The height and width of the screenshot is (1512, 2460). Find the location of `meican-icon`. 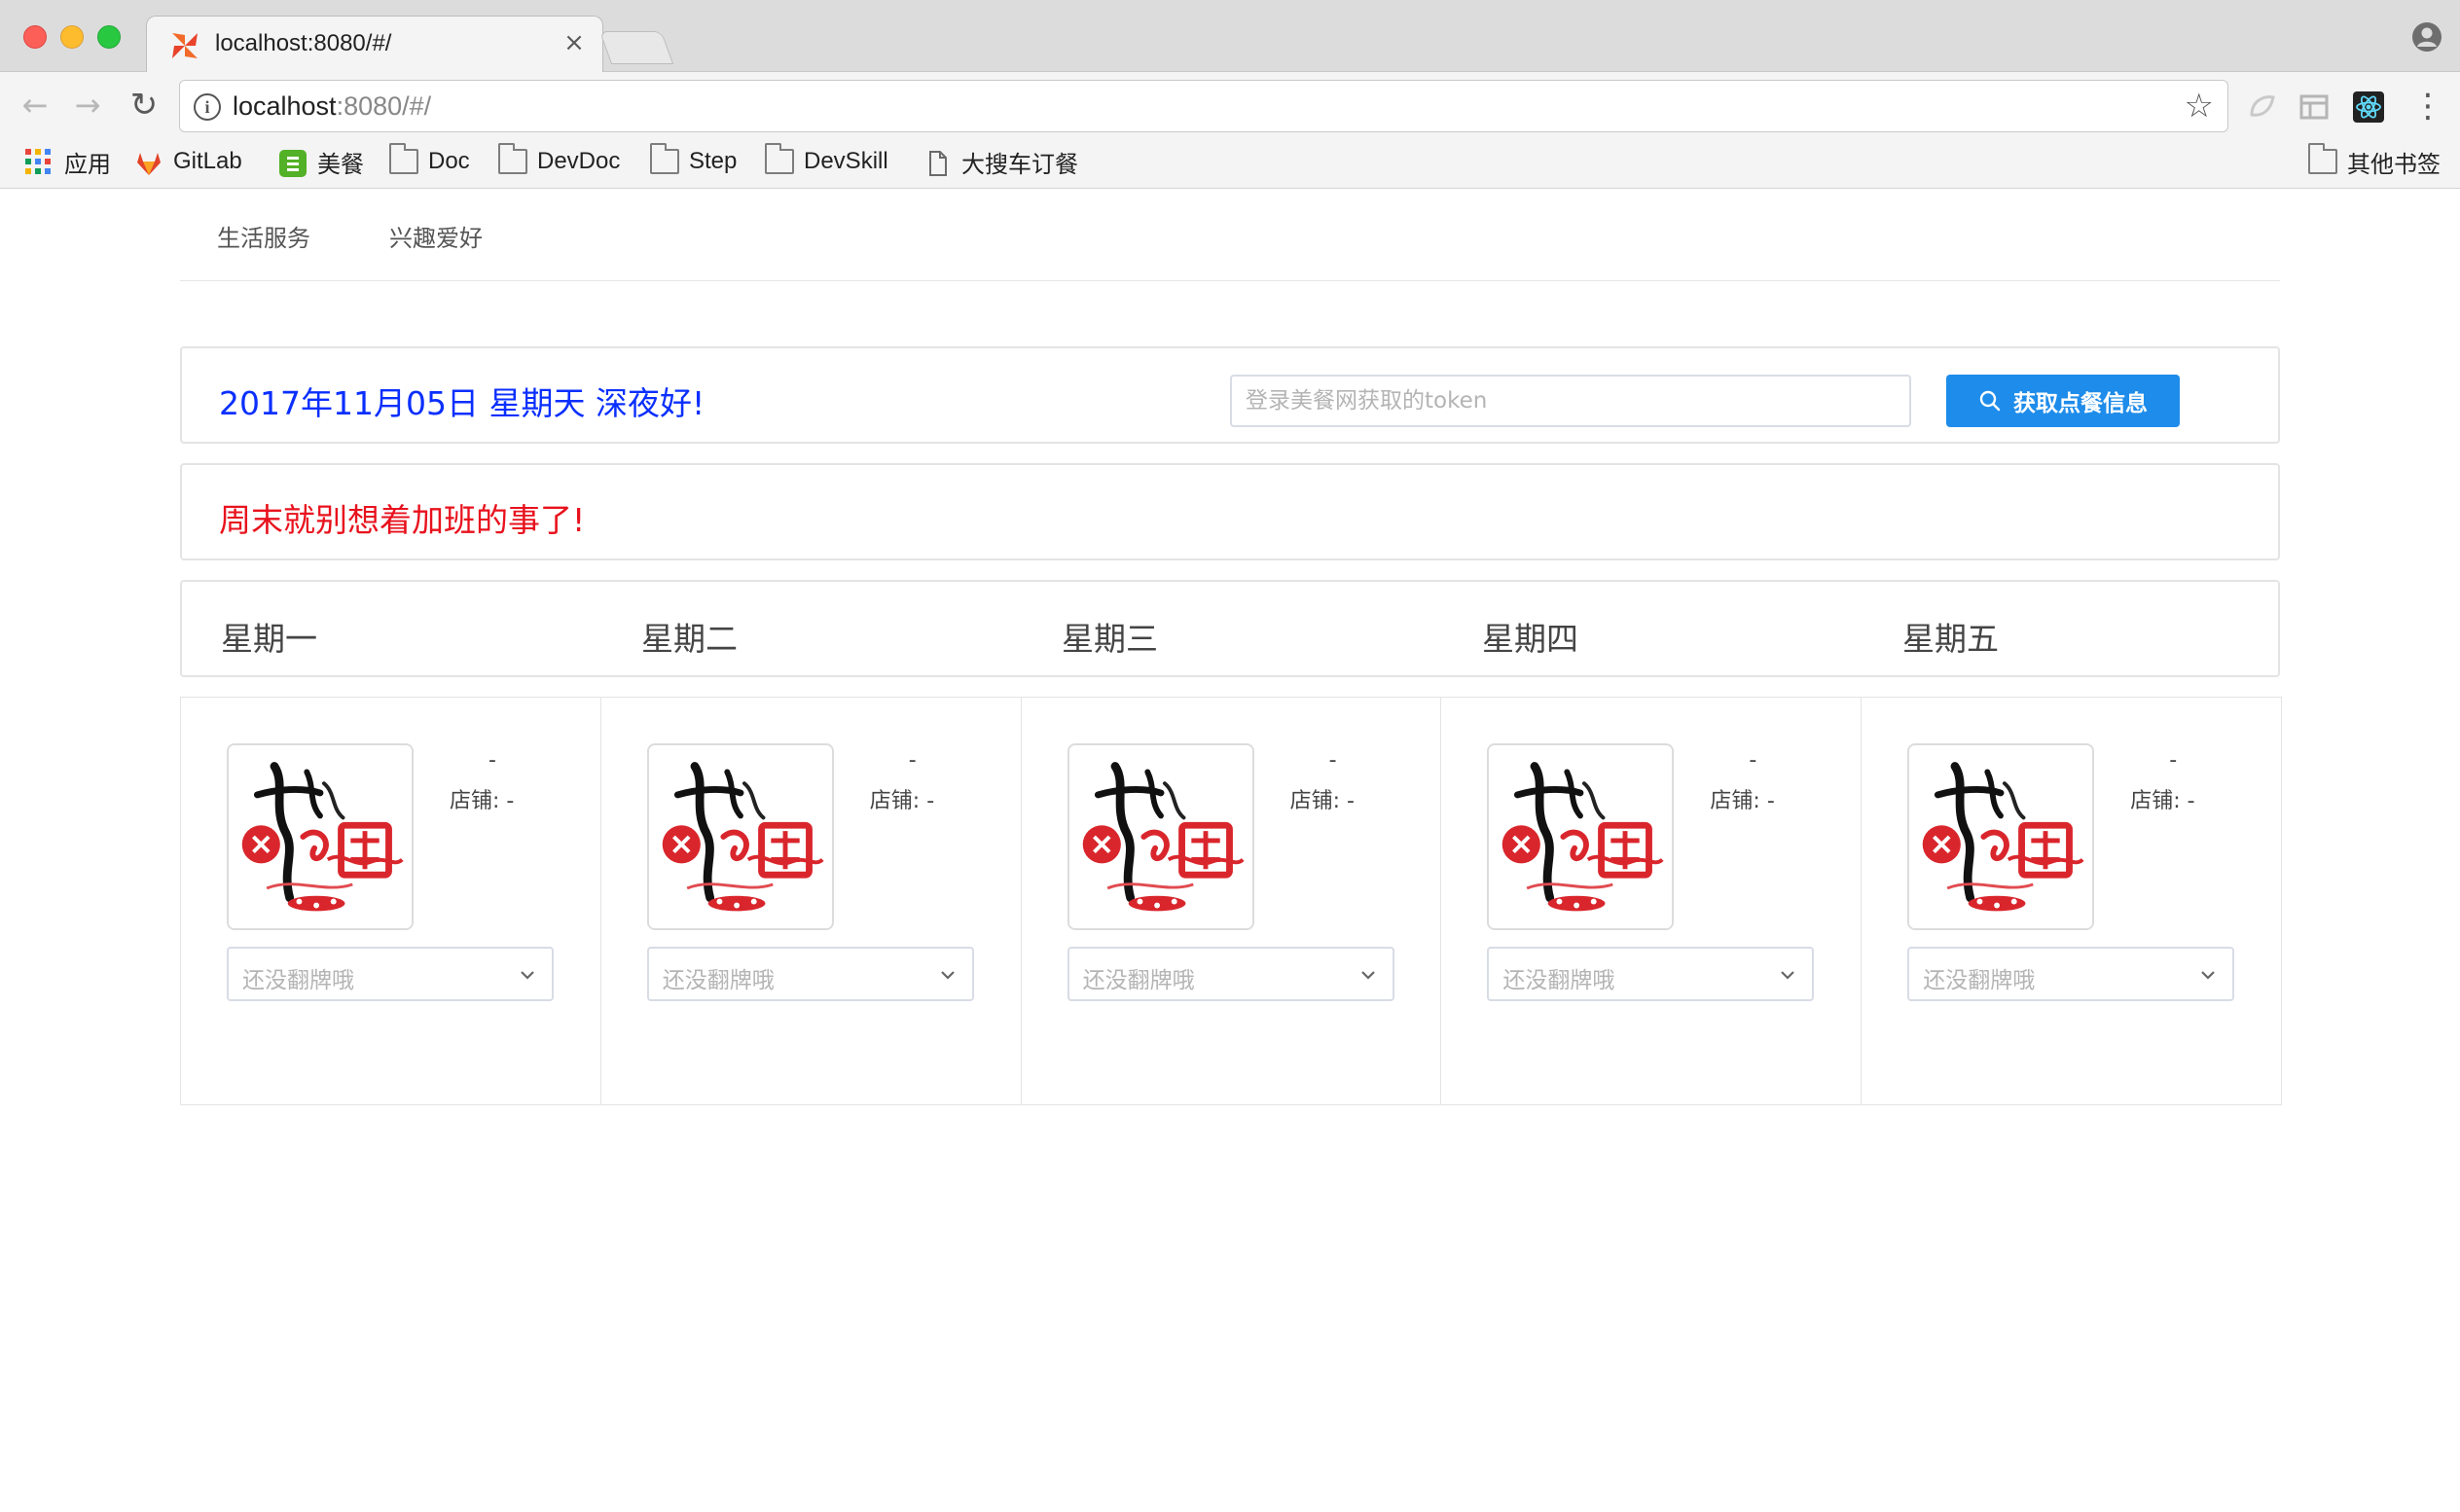

meican-icon is located at coordinates (293, 163).